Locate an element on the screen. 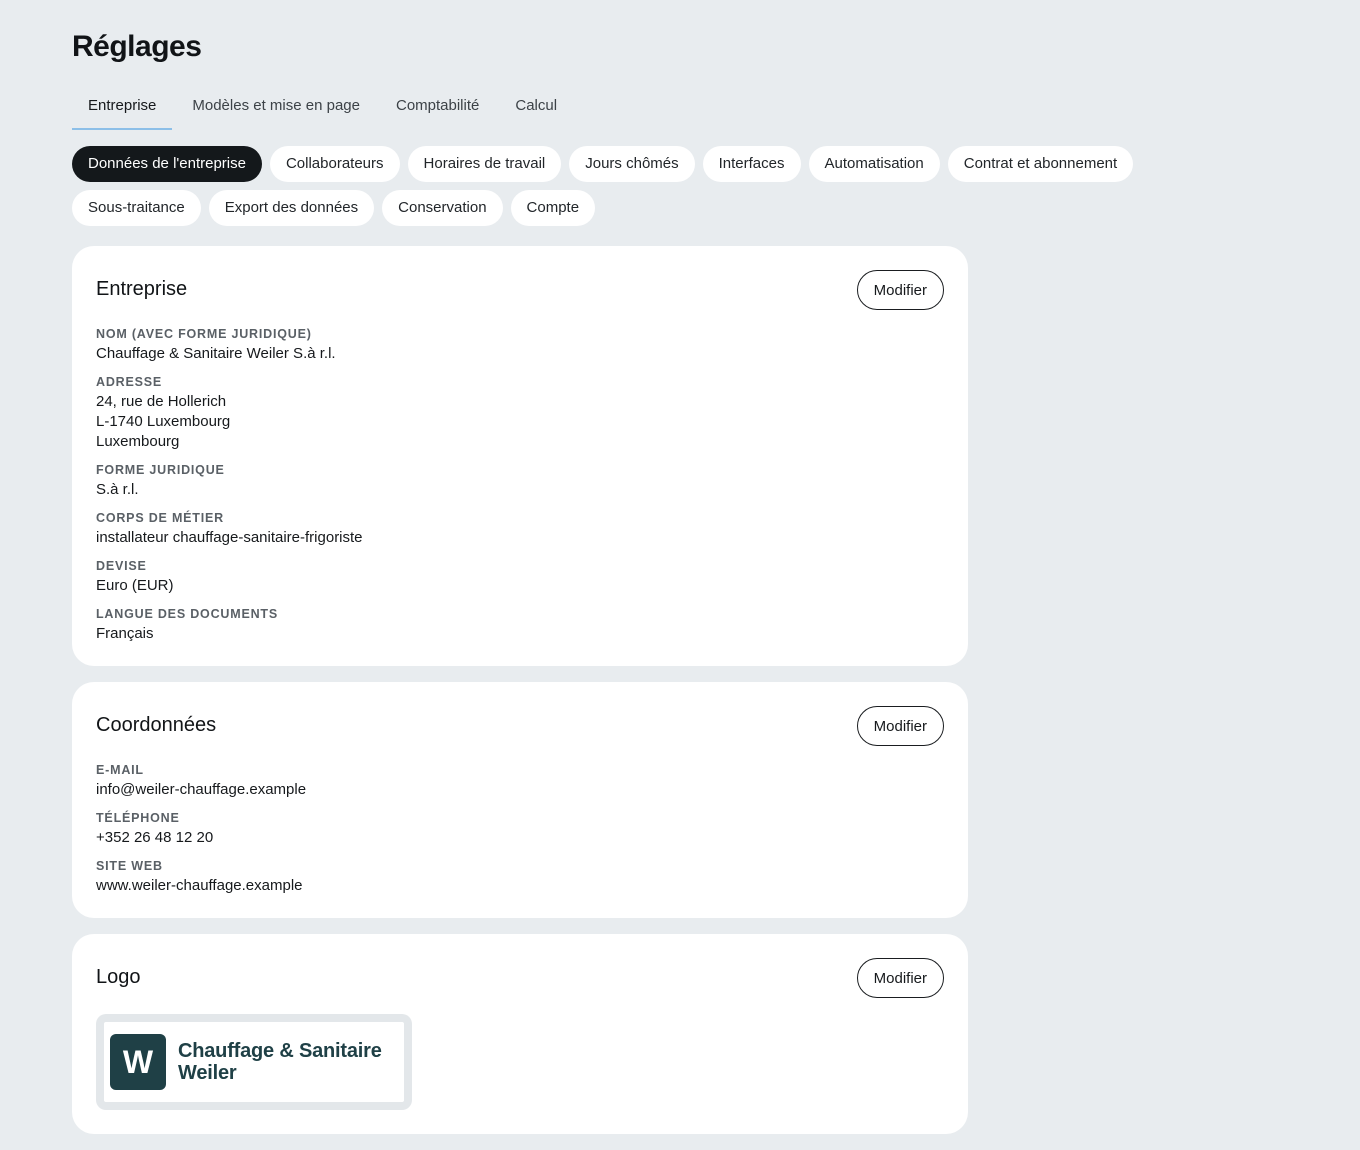  address-line-3: Luxembourg is located at coordinates (138, 441).